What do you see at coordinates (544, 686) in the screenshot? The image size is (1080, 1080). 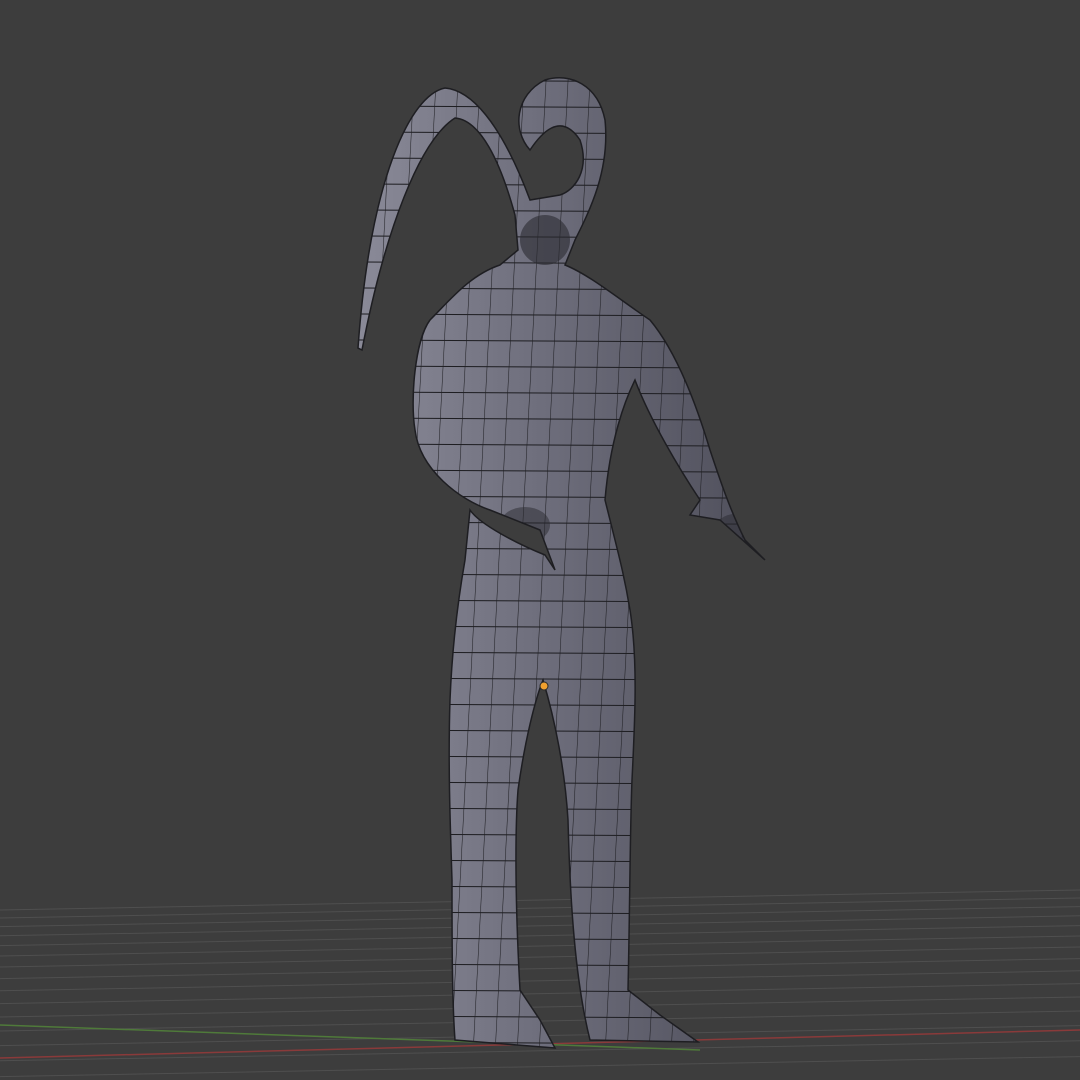 I see `object-origin-dot-icon` at bounding box center [544, 686].